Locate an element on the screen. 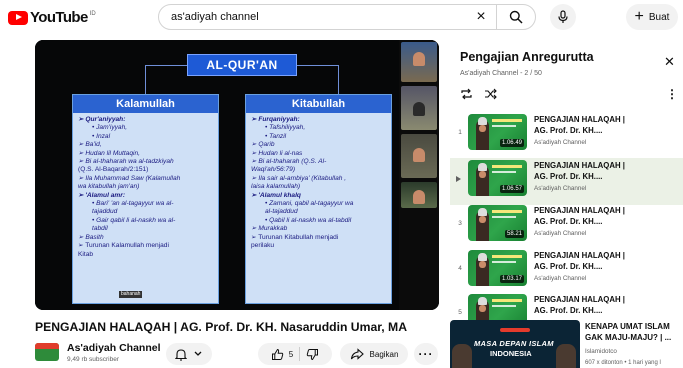 Image resolution: width=683 pixels, height=368 pixels. voice-search-button is located at coordinates (563, 17).